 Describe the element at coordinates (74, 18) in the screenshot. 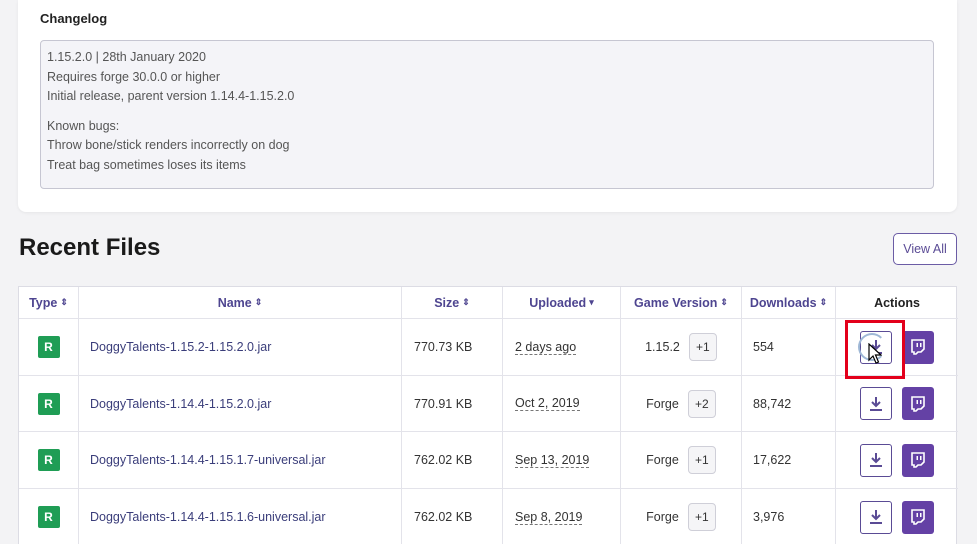

I see `changelog-title: Changelog` at that location.